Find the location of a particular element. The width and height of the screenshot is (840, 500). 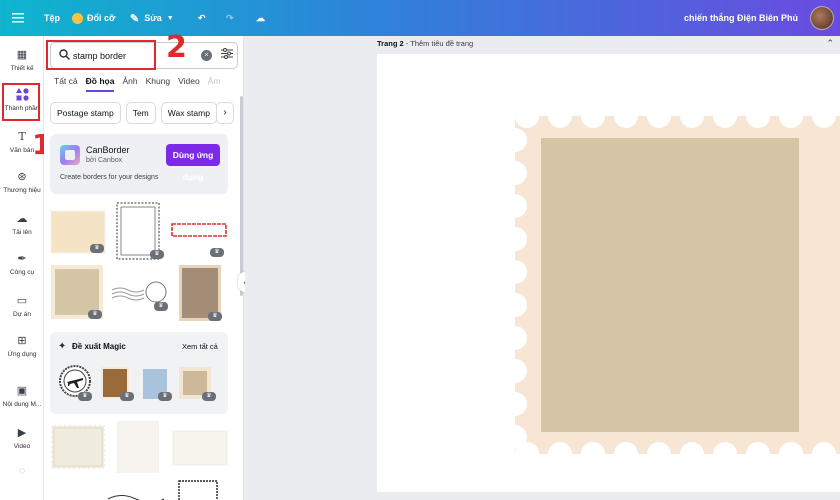

rail-item-uploads: ☁ Tải lên is located at coordinates (22, 224).